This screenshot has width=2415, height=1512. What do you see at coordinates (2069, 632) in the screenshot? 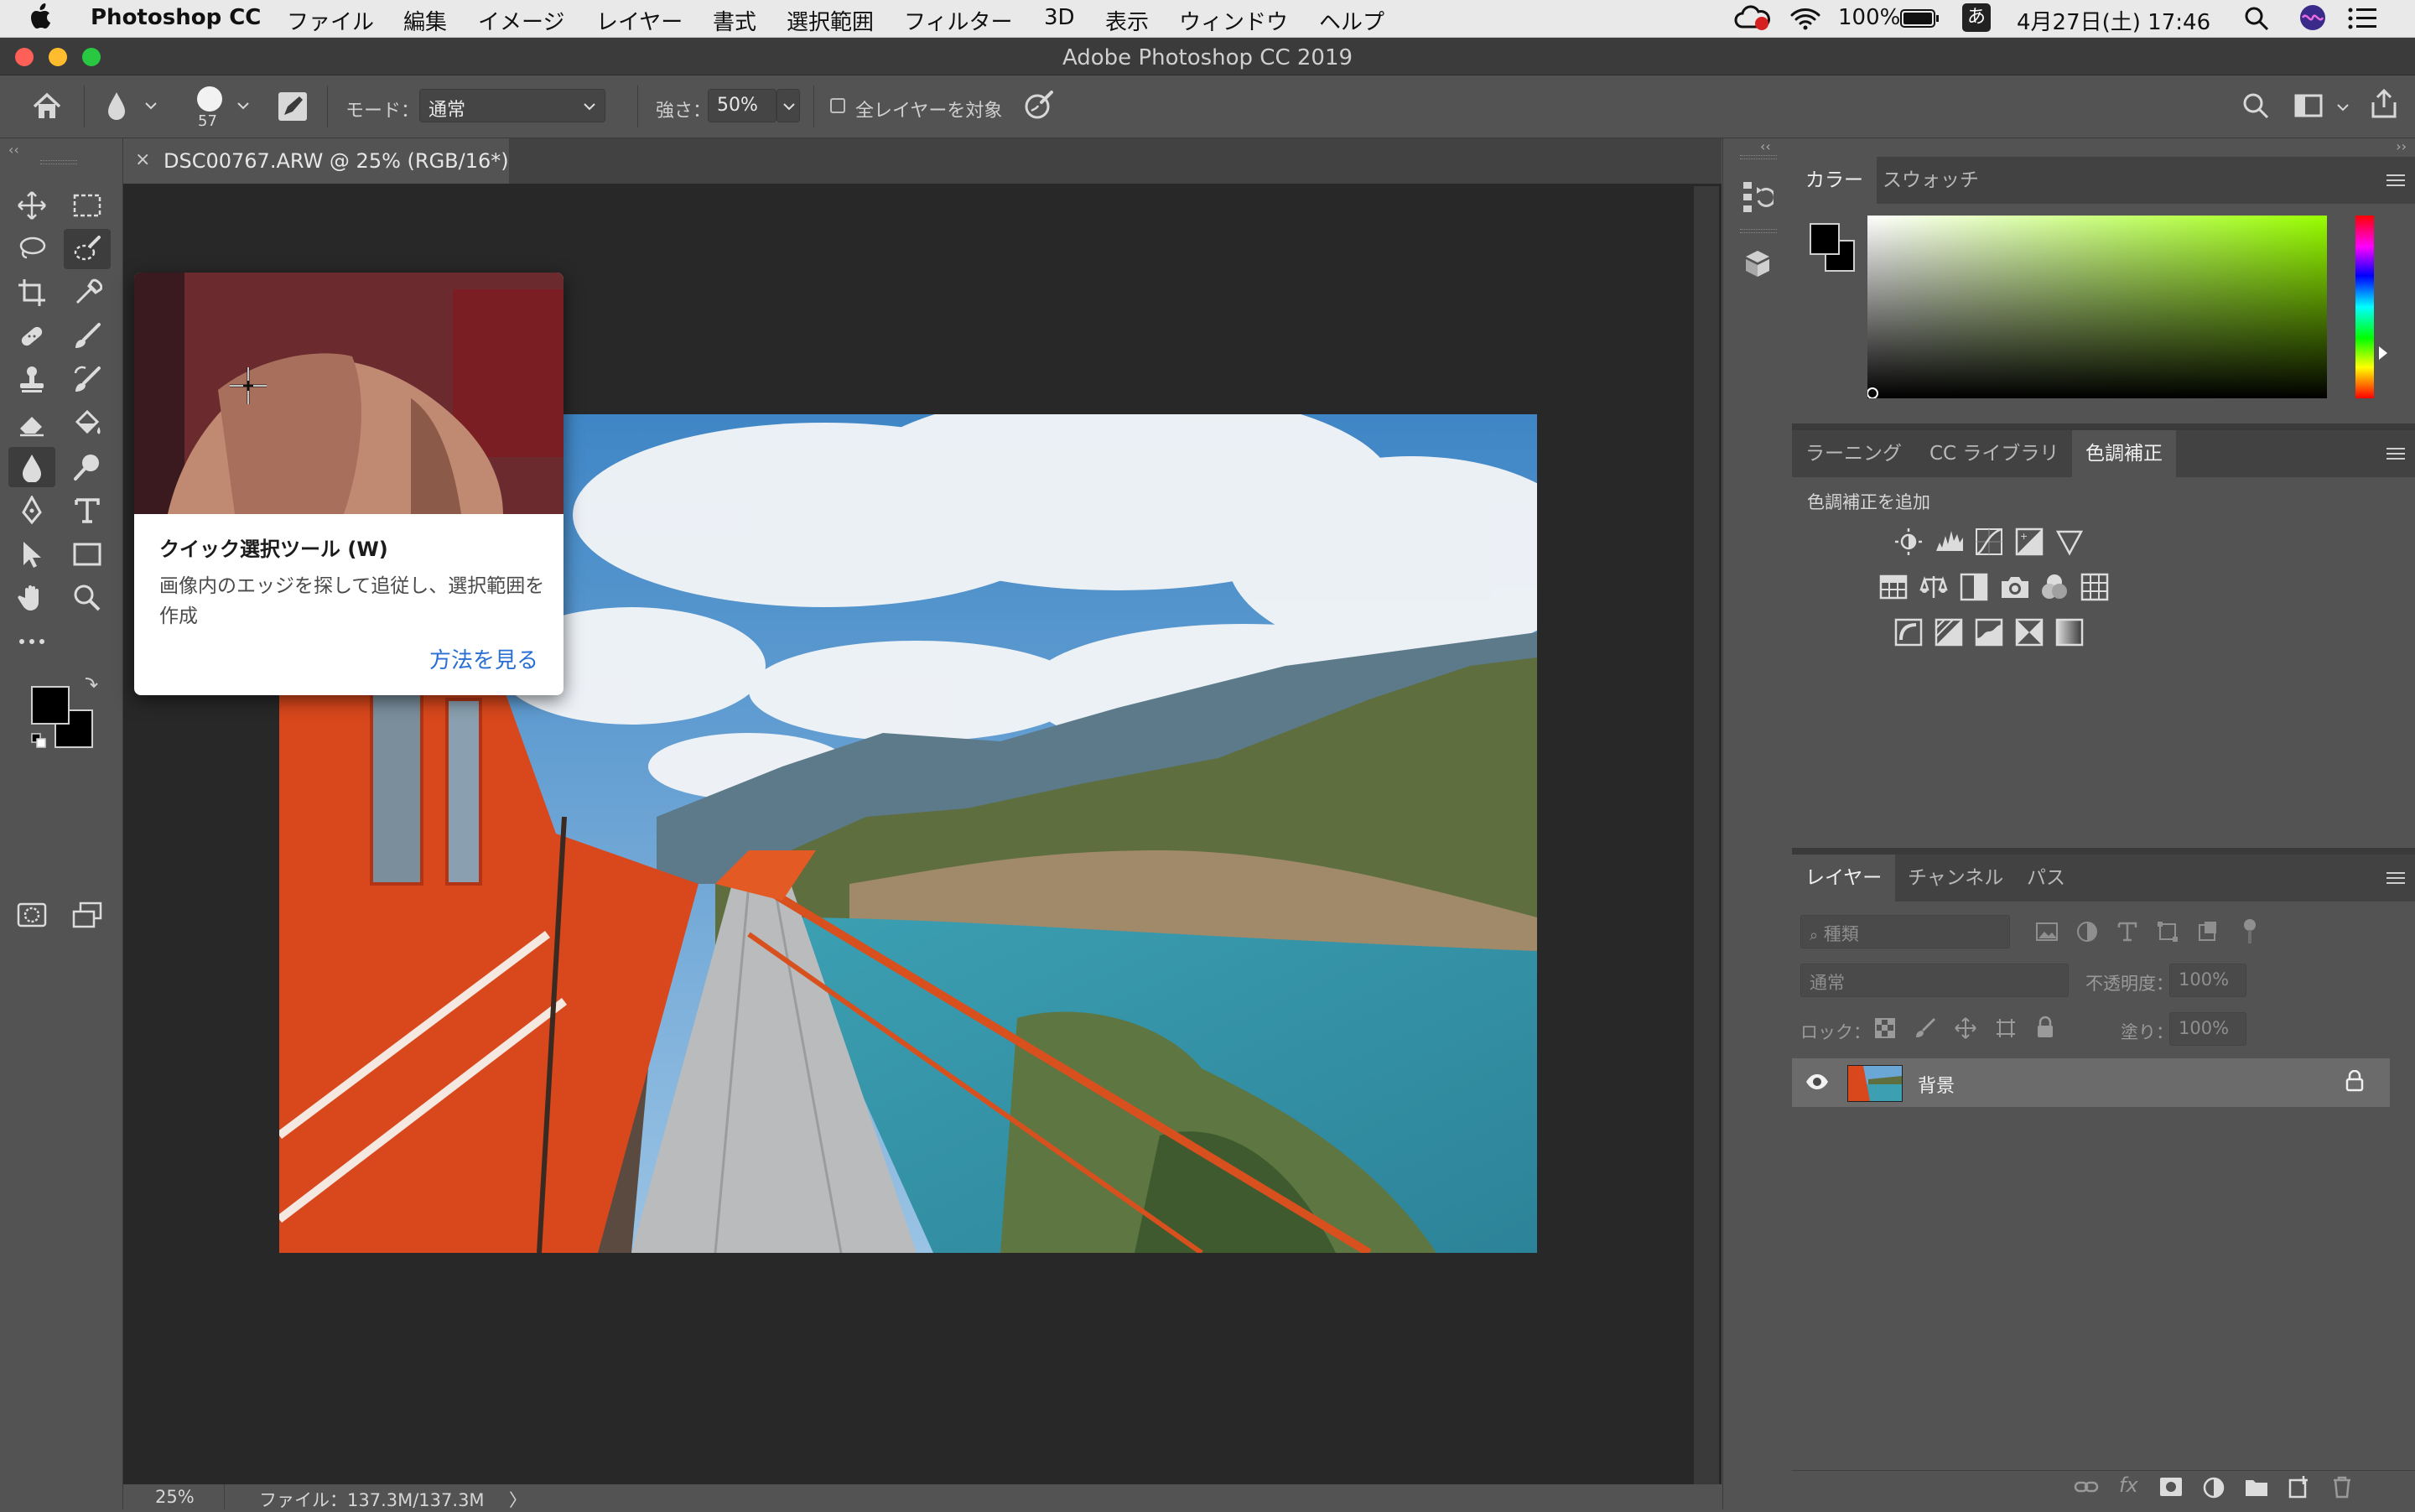
I see `gradient-map-icon` at bounding box center [2069, 632].